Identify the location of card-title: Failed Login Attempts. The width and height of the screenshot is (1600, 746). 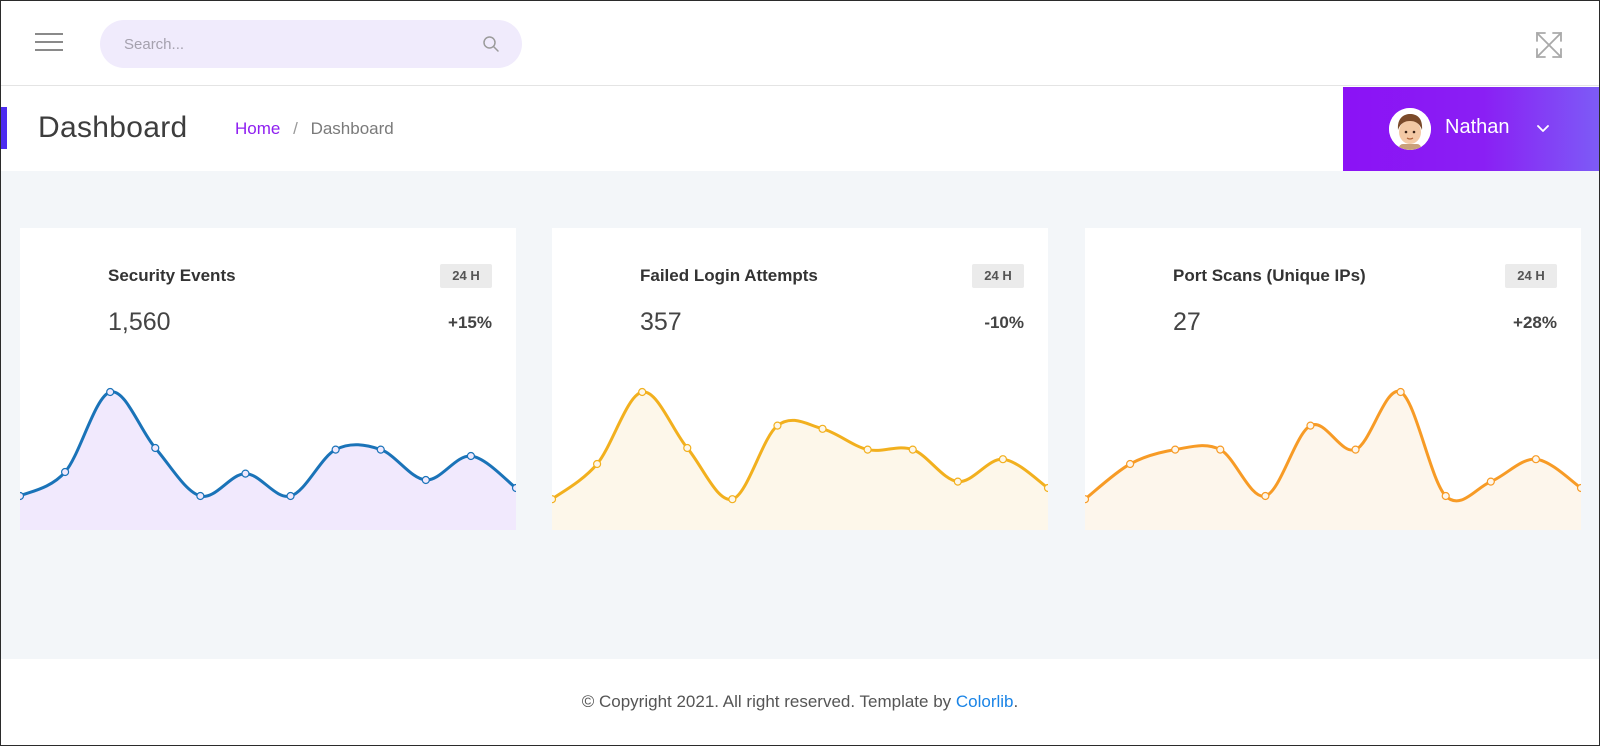
(729, 275).